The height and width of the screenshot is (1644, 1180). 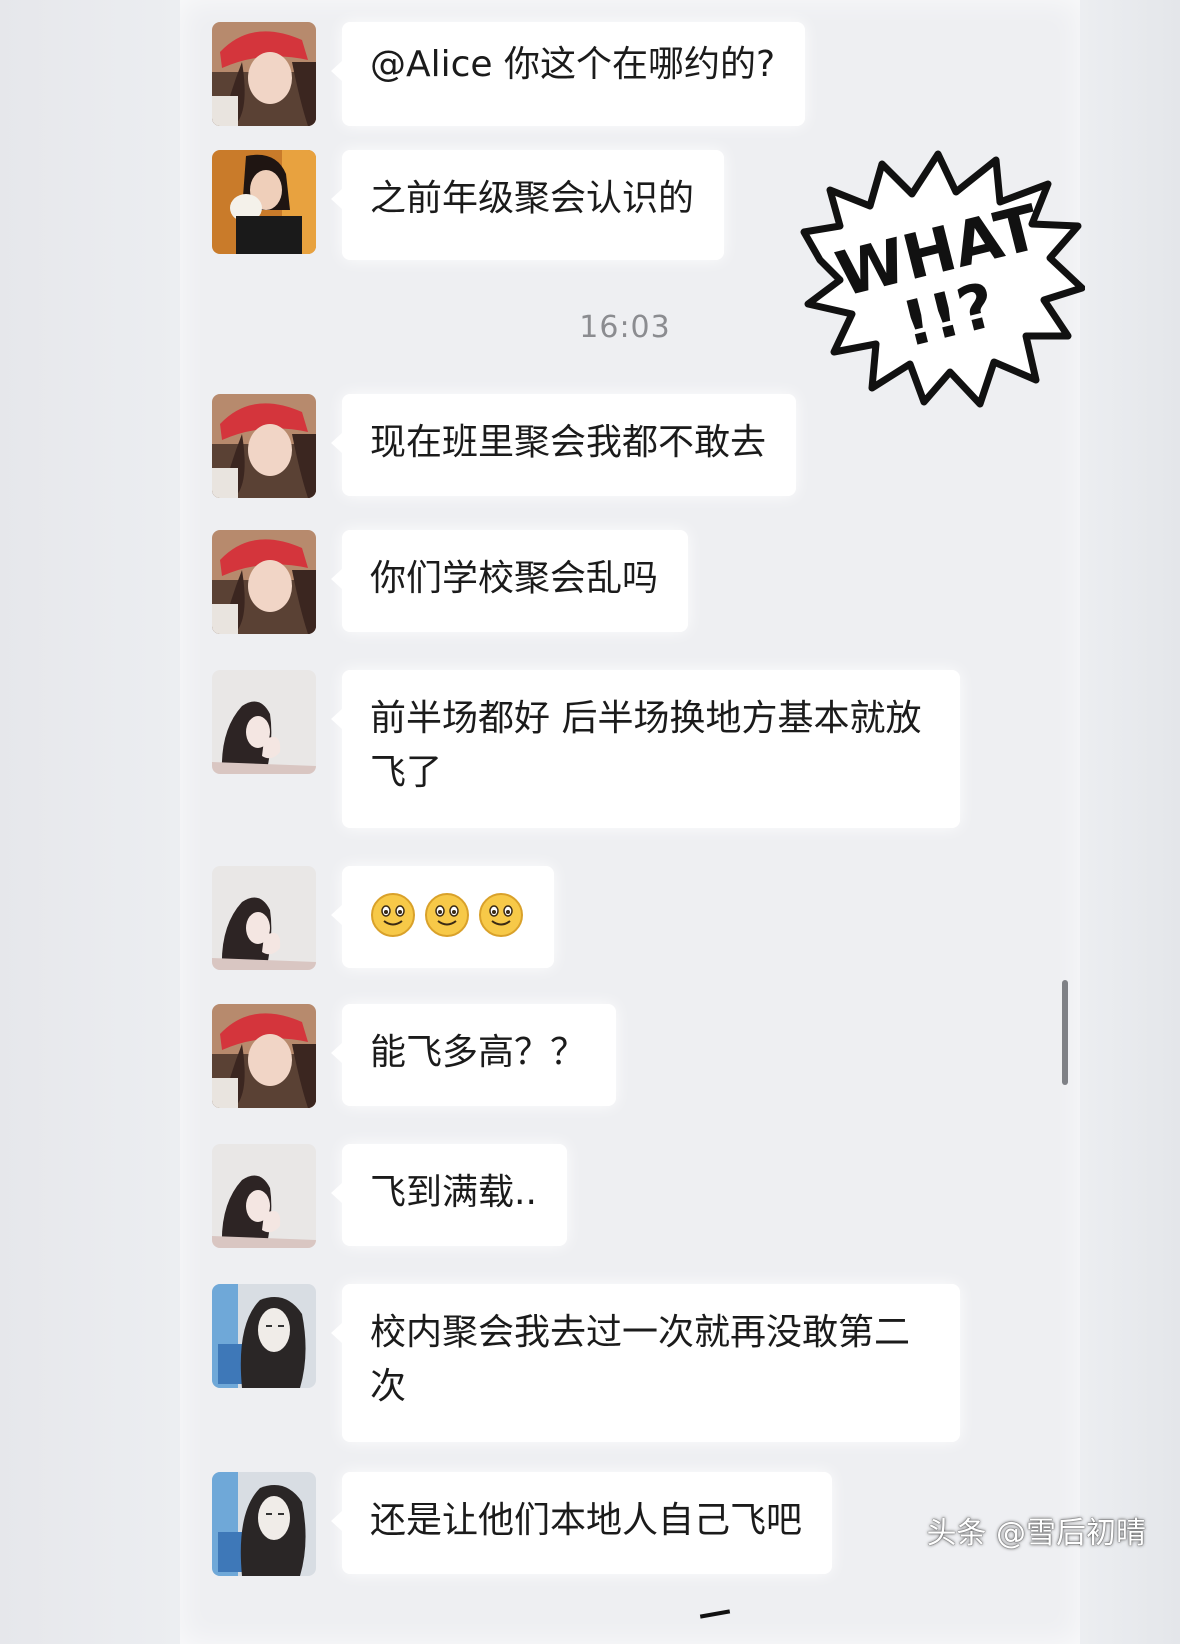 I want to click on message-text: 你们学校聚会乱吗, so click(x=514, y=578).